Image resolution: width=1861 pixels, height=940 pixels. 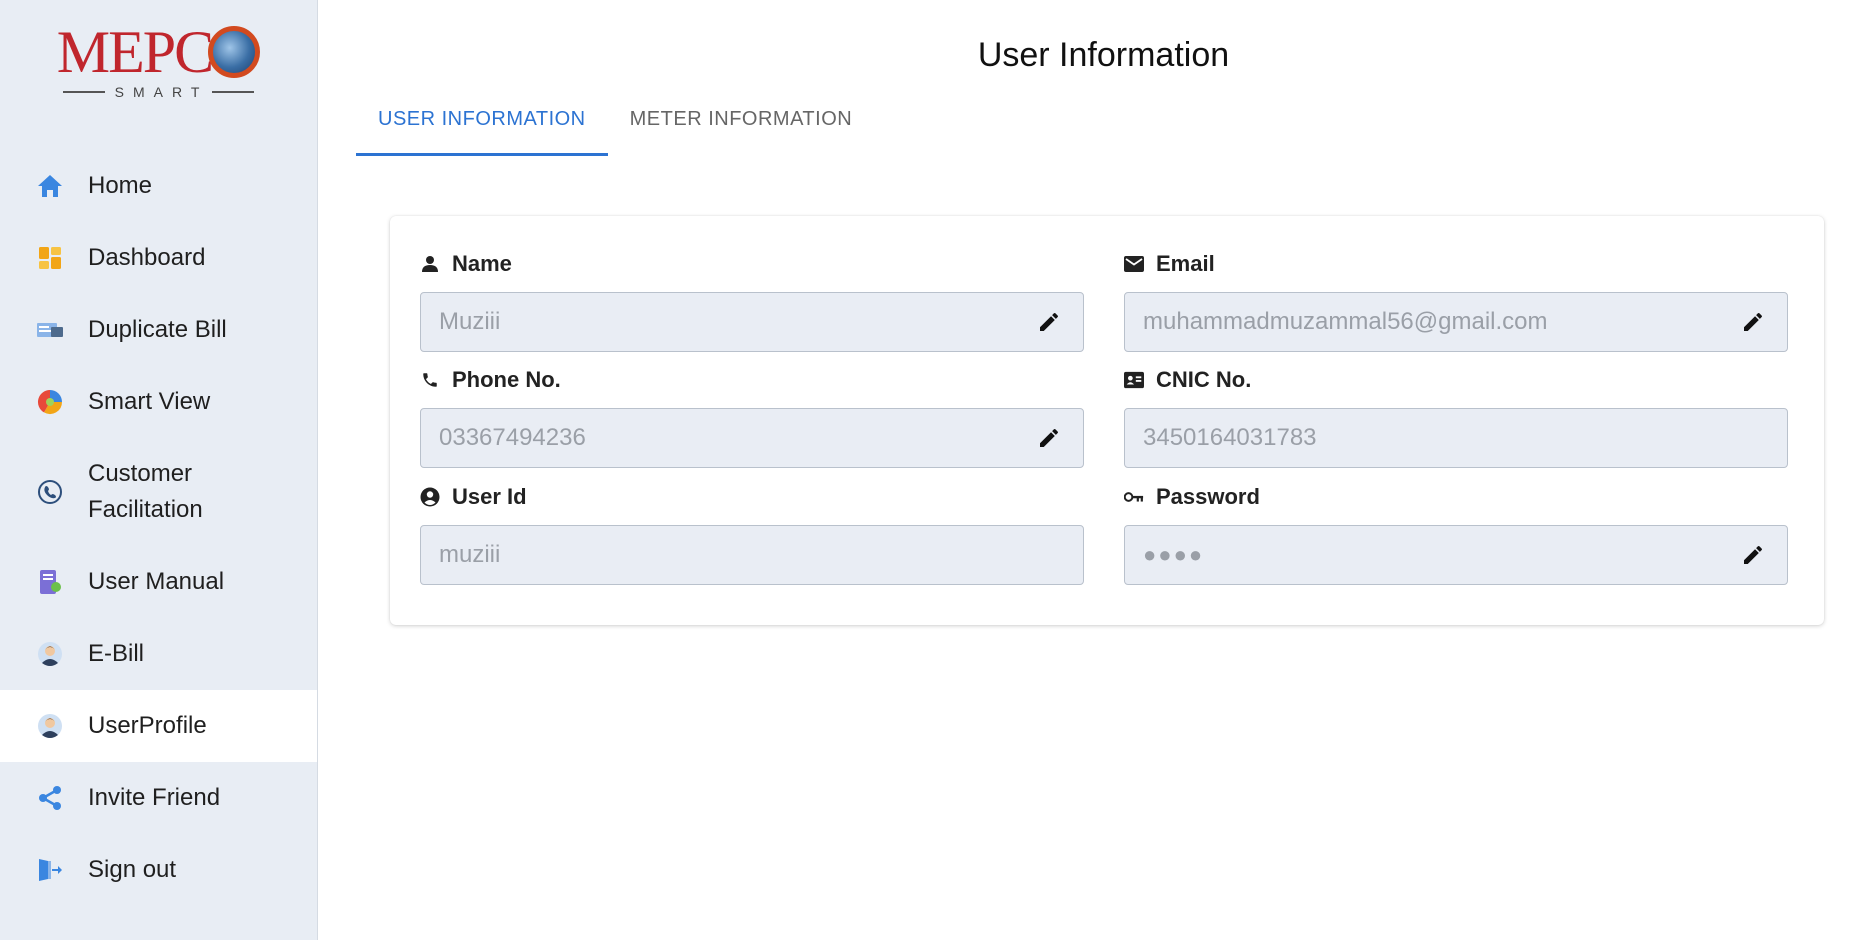 What do you see at coordinates (1103, 55) in the screenshot?
I see `page-title: User Information` at bounding box center [1103, 55].